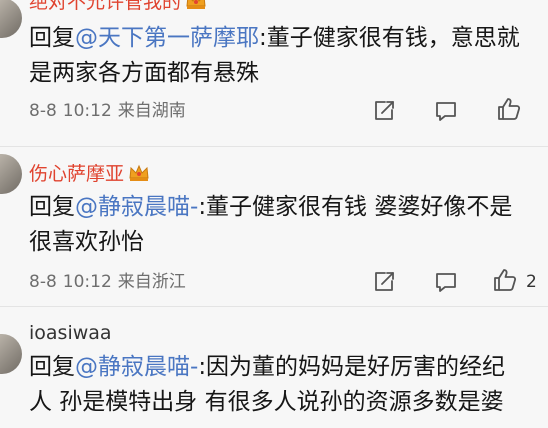 The height and width of the screenshot is (428, 548). Describe the element at coordinates (352, 367) in the screenshot. I see `comment-text: :因为董的妈妈是好厉害的经纪` at that location.